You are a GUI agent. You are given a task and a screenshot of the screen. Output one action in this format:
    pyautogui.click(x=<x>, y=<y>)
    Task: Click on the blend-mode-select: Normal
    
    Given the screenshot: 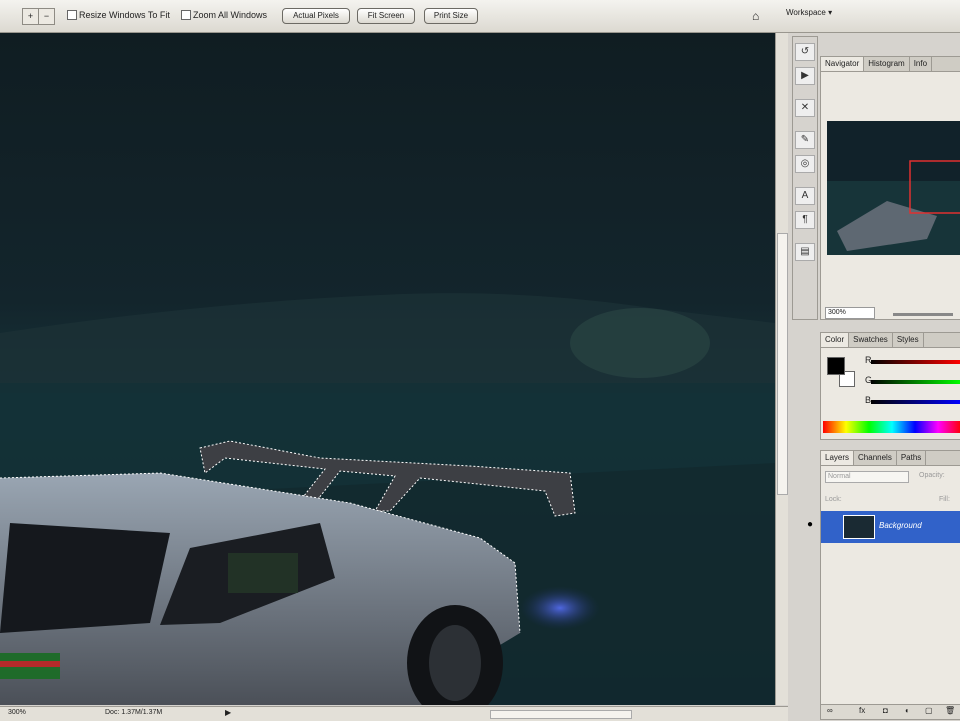 What is the action you would take?
    pyautogui.click(x=867, y=477)
    